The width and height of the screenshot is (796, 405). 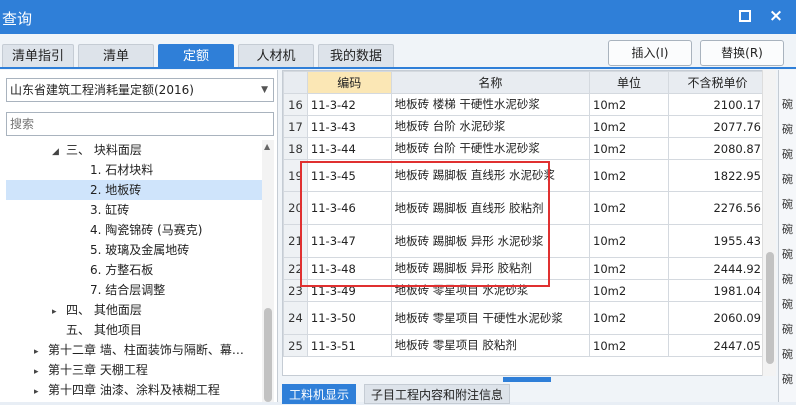 What do you see at coordinates (109, 210) in the screenshot?
I see `tree-node-clay-tile: 3. 缸砖` at bounding box center [109, 210].